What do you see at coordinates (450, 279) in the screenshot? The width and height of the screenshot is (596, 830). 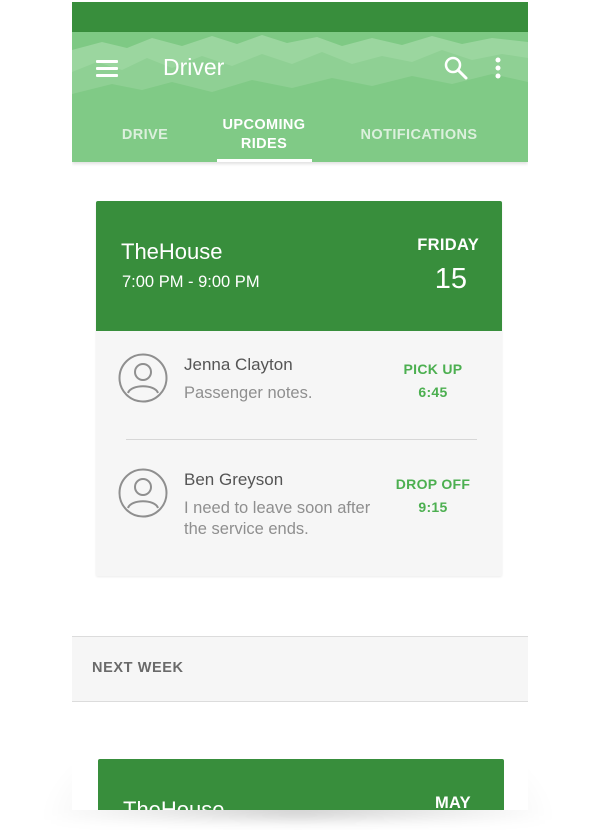 I see `ride-day-number: 15` at bounding box center [450, 279].